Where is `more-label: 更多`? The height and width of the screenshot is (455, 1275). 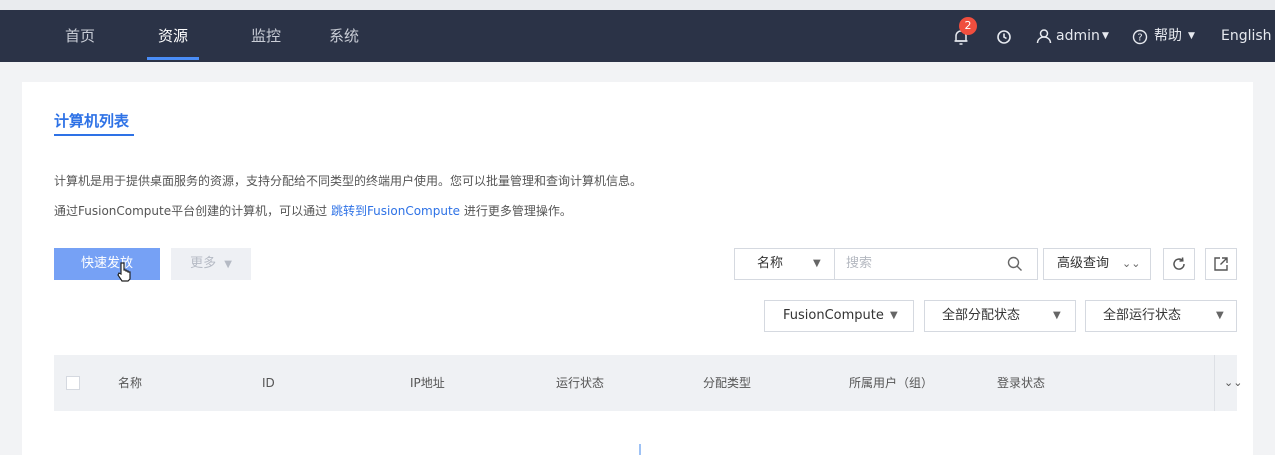 more-label: 更多 is located at coordinates (203, 263).